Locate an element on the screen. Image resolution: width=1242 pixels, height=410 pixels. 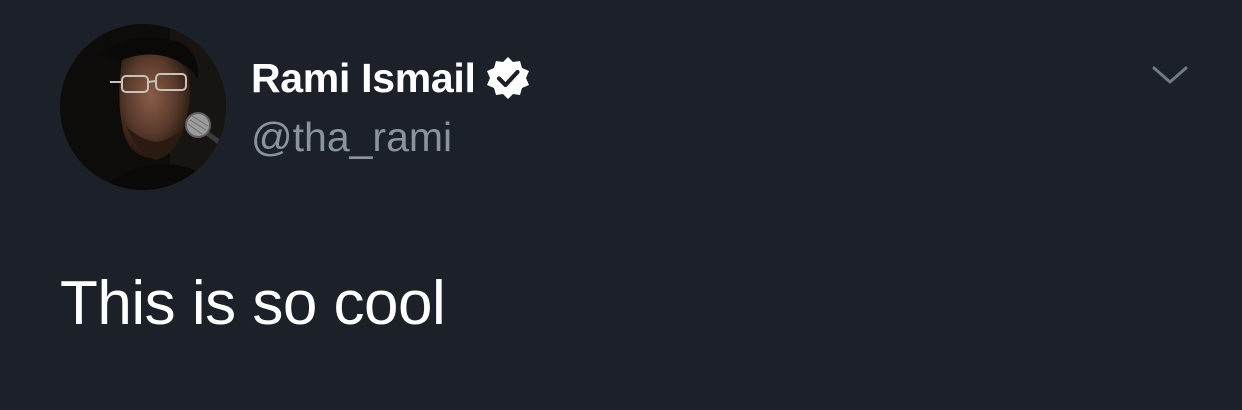
author-name-row: Rami Ismail is located at coordinates (391, 78).